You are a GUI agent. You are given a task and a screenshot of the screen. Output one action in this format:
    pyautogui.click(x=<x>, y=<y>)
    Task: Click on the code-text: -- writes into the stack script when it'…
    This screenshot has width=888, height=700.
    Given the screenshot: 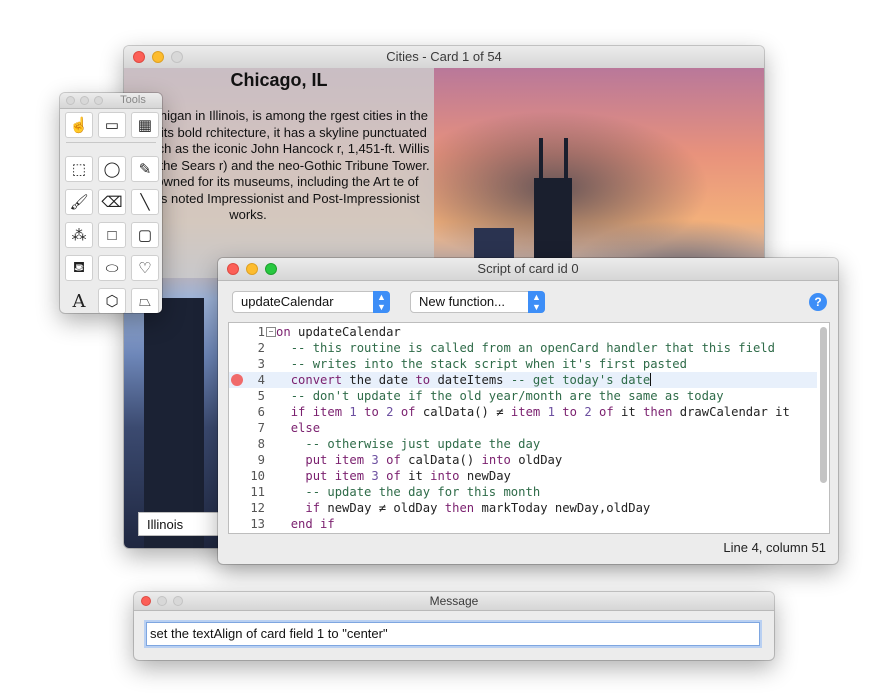 What is the action you would take?
    pyautogui.click(x=488, y=364)
    